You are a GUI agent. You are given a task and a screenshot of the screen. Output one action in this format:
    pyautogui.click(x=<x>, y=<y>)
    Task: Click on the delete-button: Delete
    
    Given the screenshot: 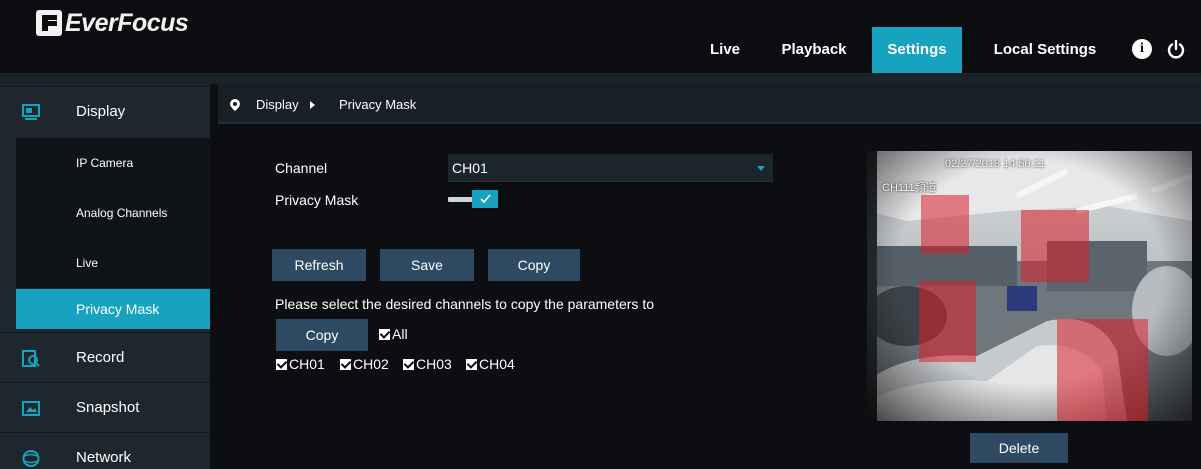 What is the action you would take?
    pyautogui.click(x=1019, y=448)
    